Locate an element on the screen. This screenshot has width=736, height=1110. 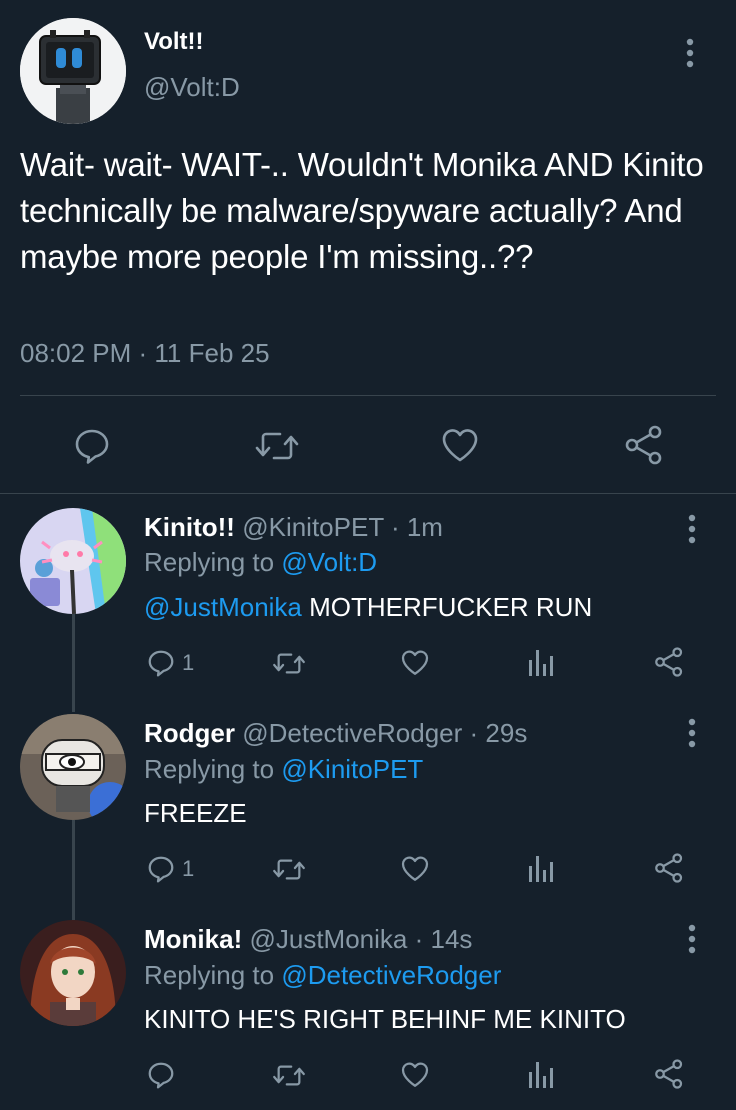
replying-to: Replying to @KinitoPET is located at coordinates (283, 769).